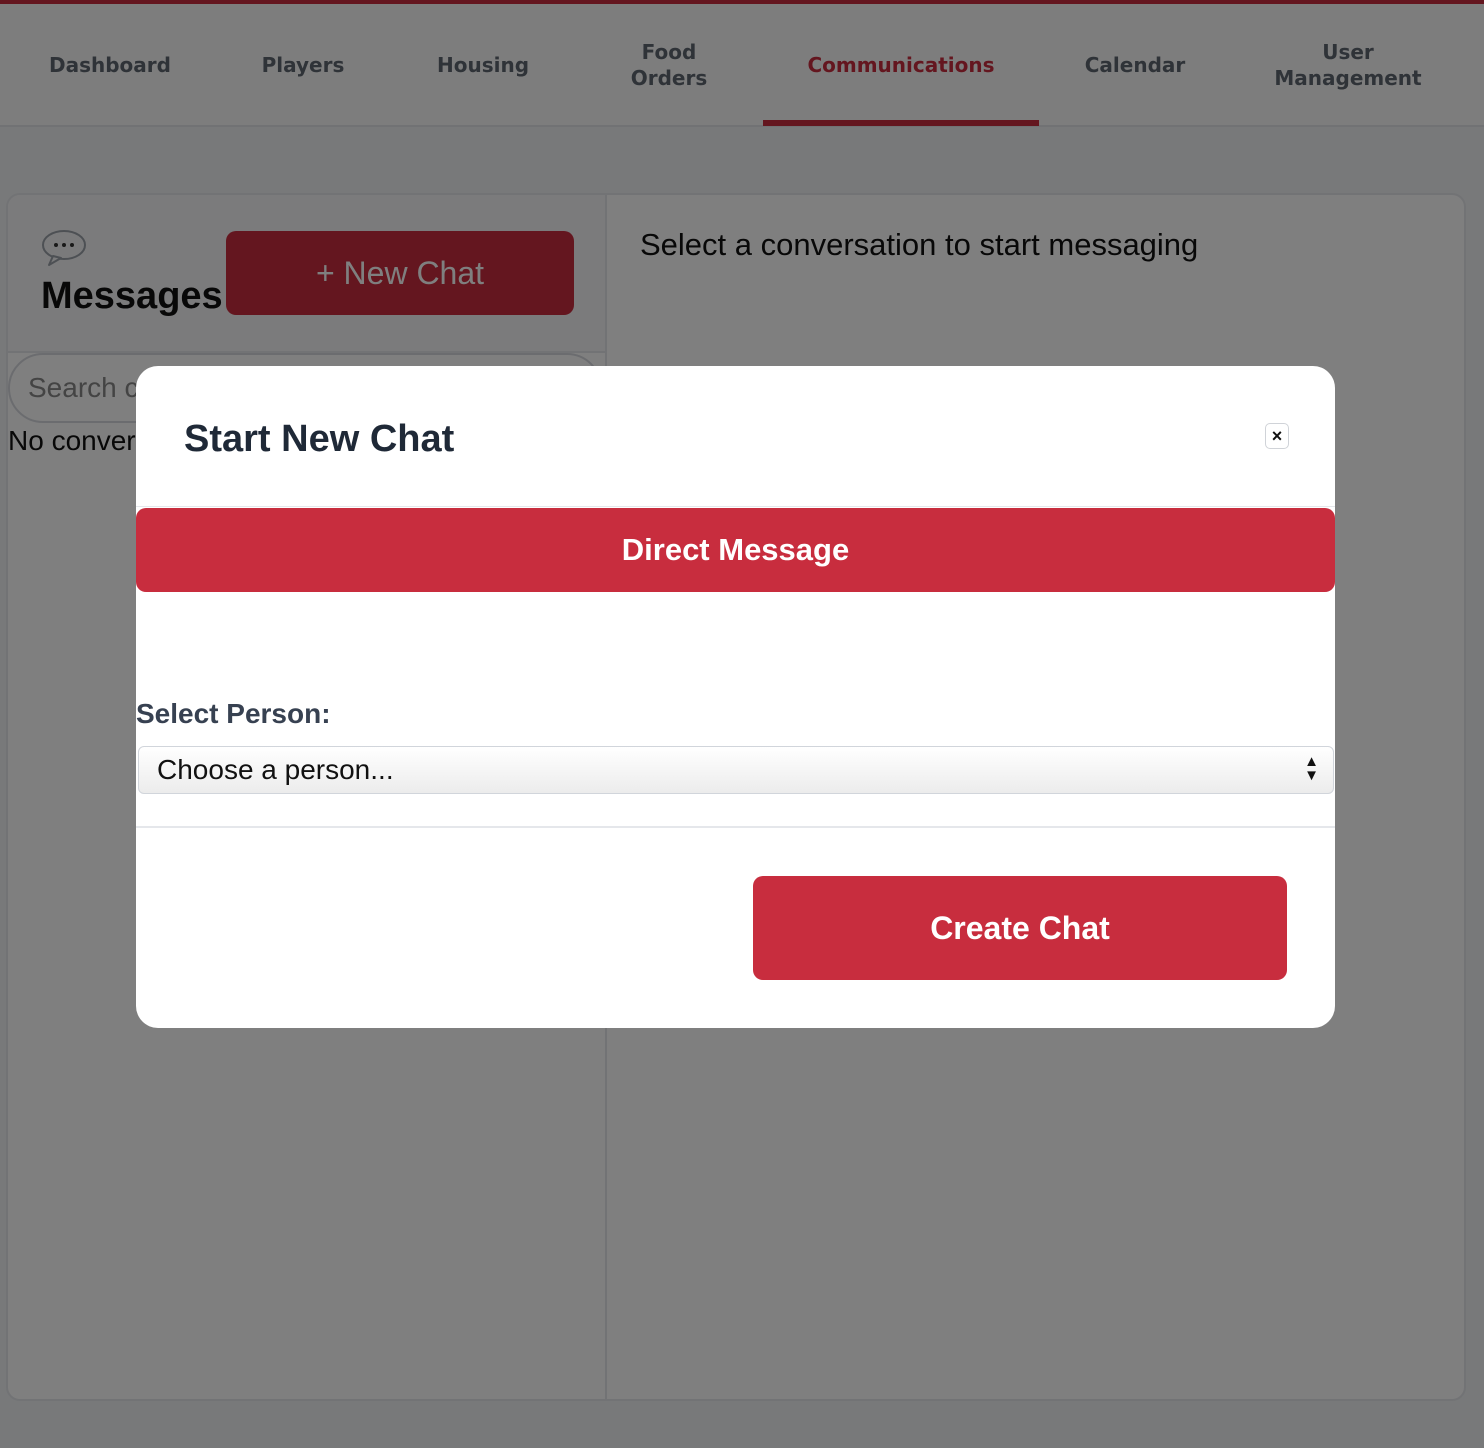 The width and height of the screenshot is (1484, 1448). Describe the element at coordinates (735, 550) in the screenshot. I see `direct-message-tab: Direct Message` at that location.